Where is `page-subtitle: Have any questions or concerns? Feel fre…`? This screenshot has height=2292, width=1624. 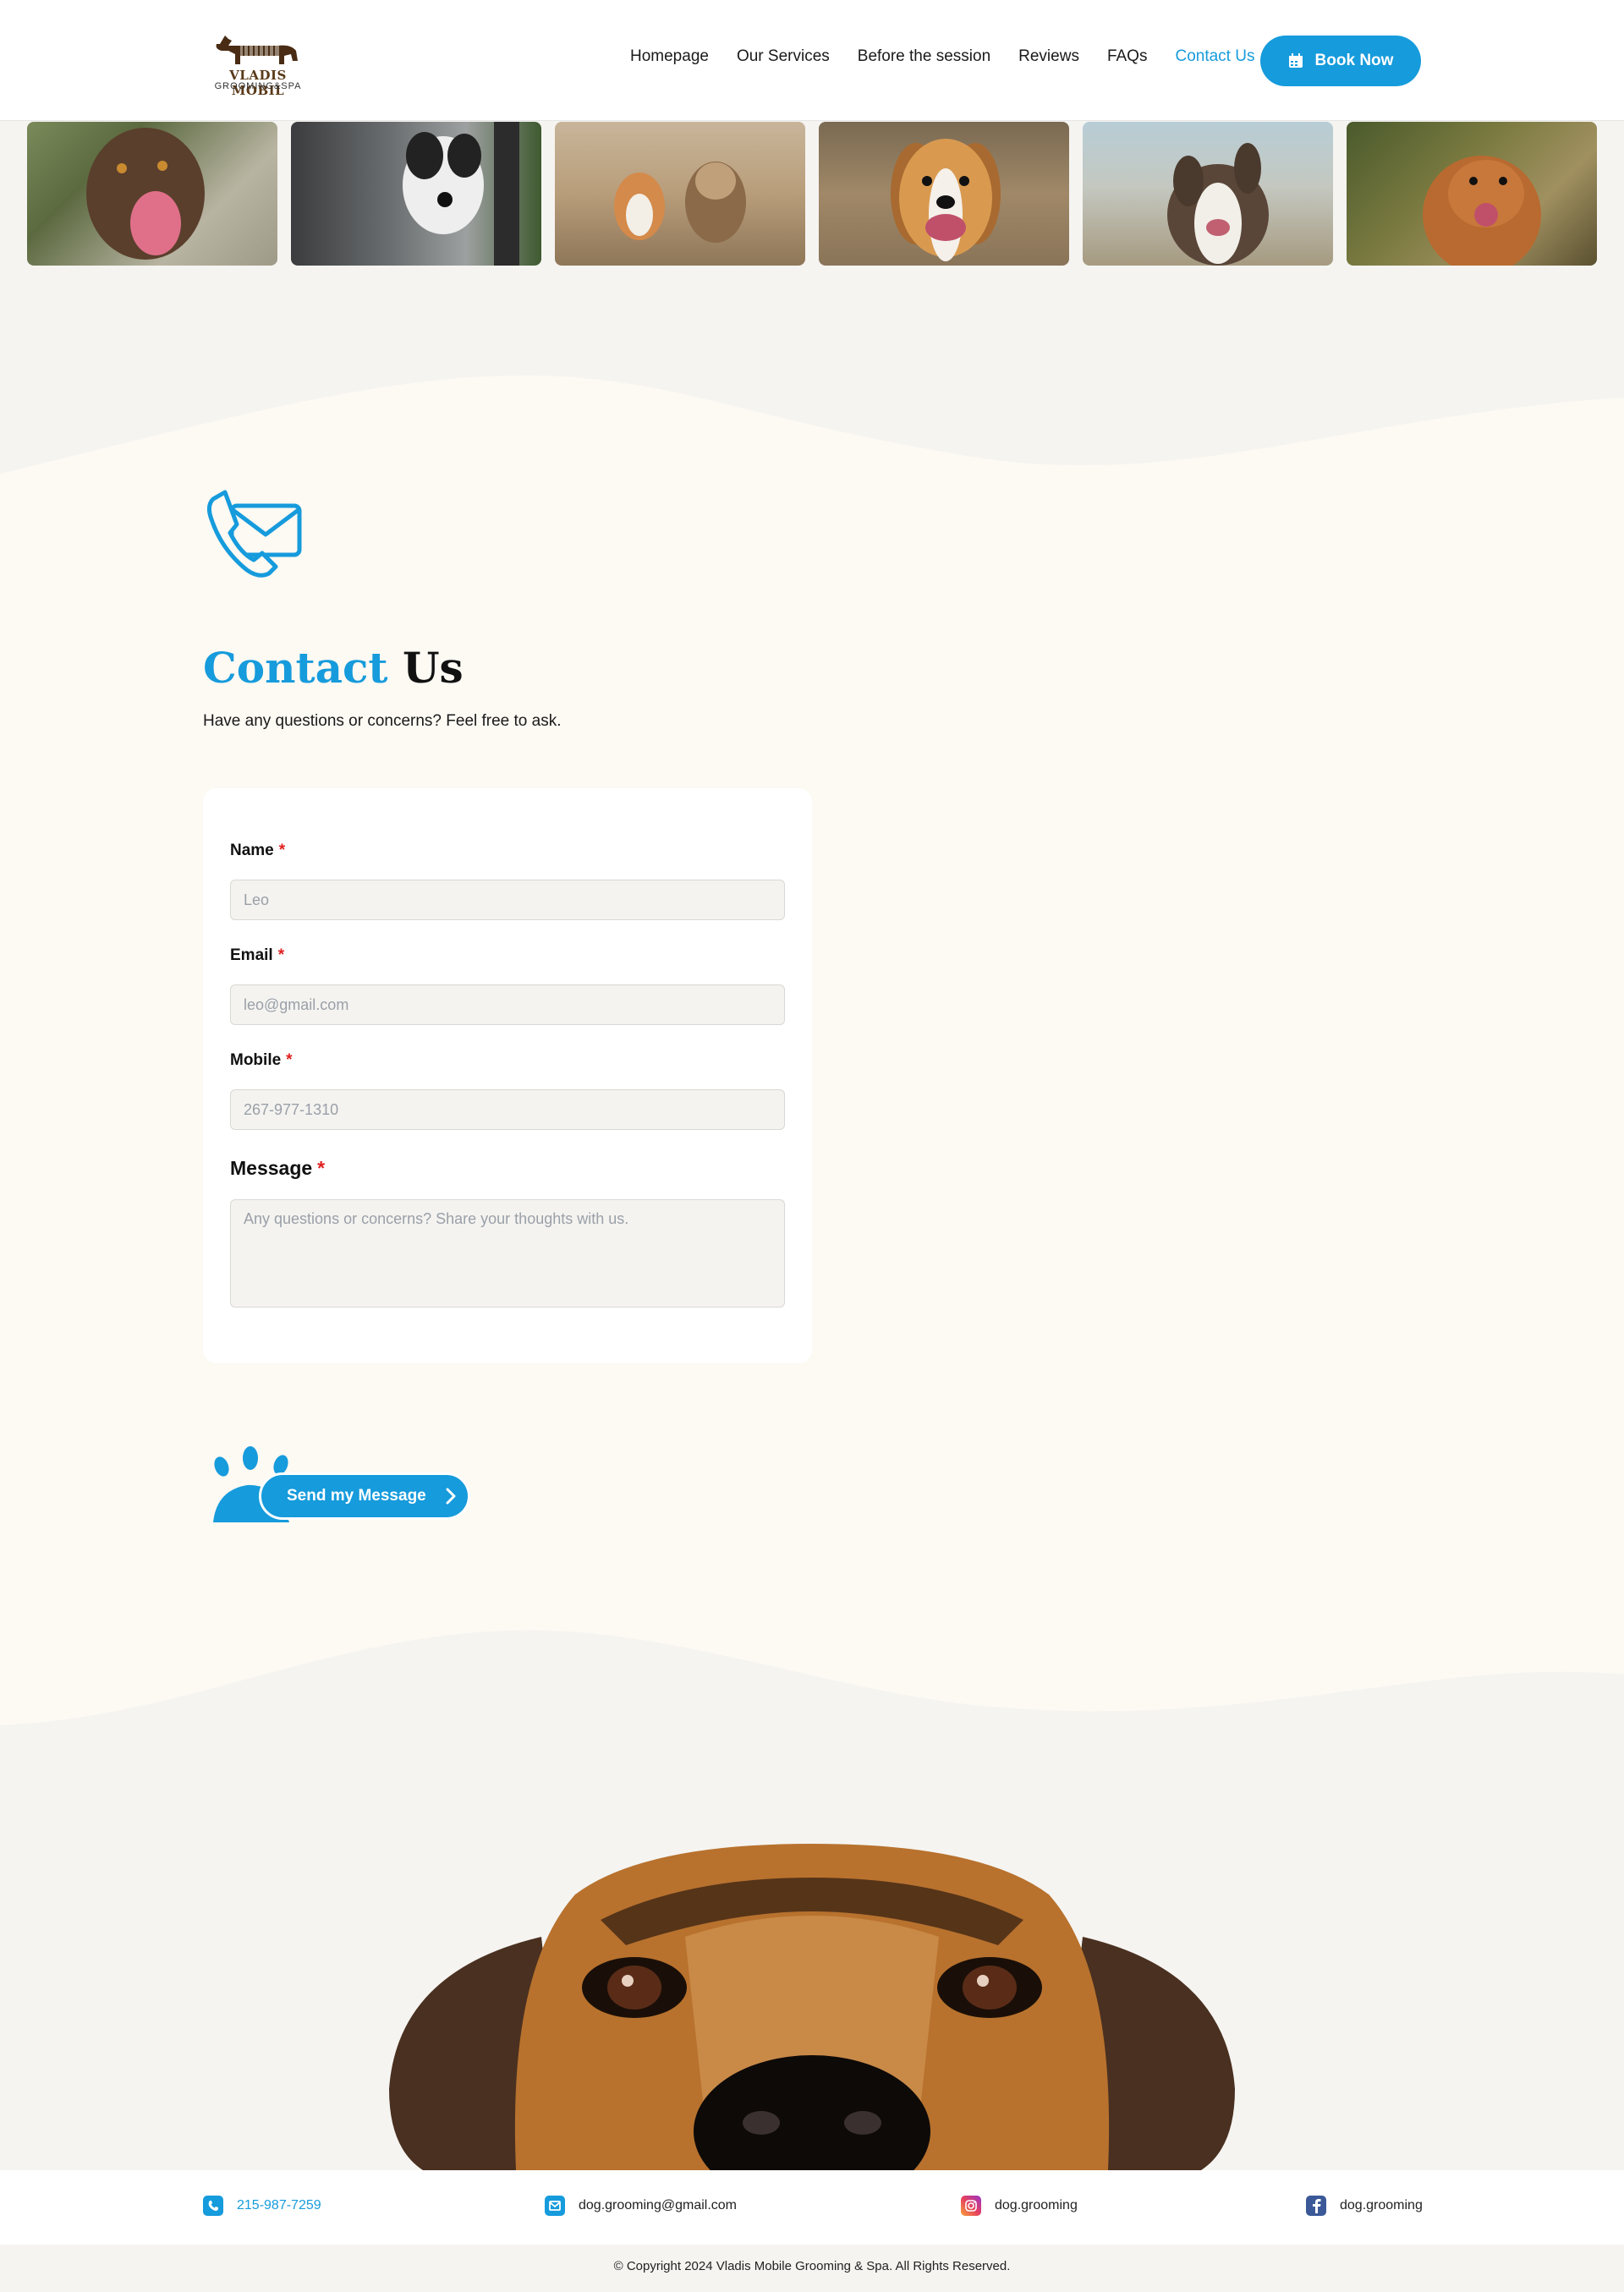
page-subtitle: Have any questions or concerns? Feel fre… is located at coordinates (382, 721).